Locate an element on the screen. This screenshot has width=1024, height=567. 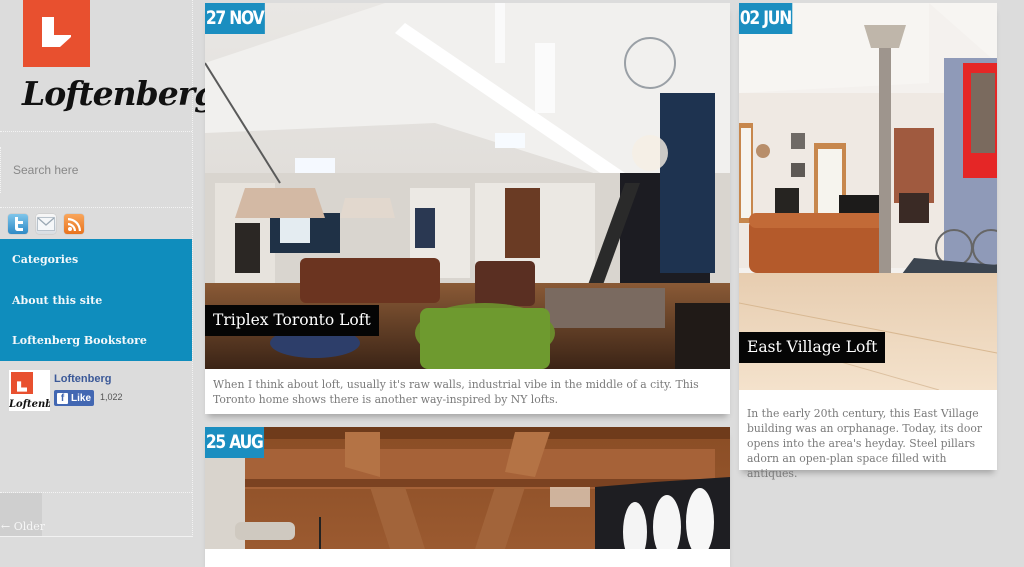
twitter-icon is located at coordinates (18, 224).